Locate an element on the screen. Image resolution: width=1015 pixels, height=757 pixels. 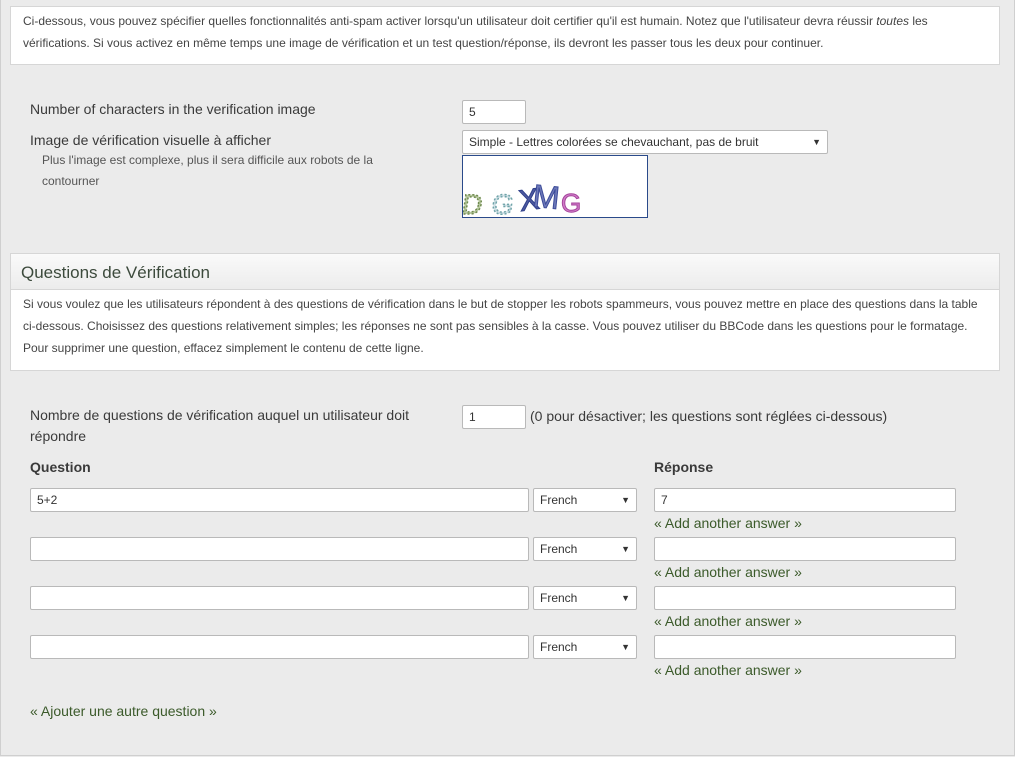
add-answer-link-1: « Add another answer » is located at coordinates (728, 523).